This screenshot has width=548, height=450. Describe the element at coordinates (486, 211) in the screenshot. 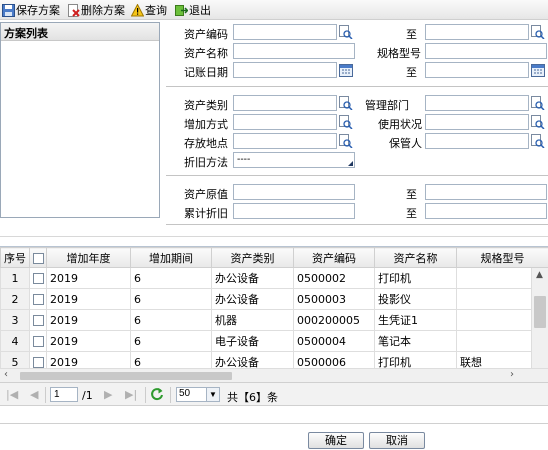

I see `accum-depr-to-input` at that location.